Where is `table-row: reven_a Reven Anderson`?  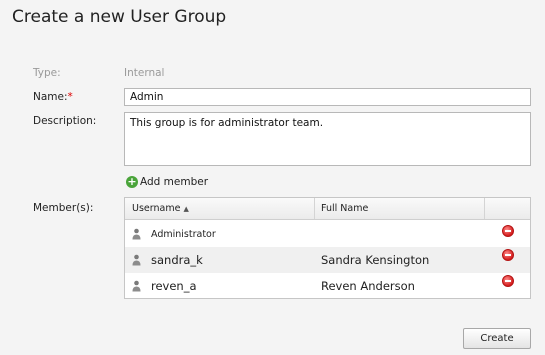
table-row: reven_a Reven Anderson is located at coordinates (327, 286).